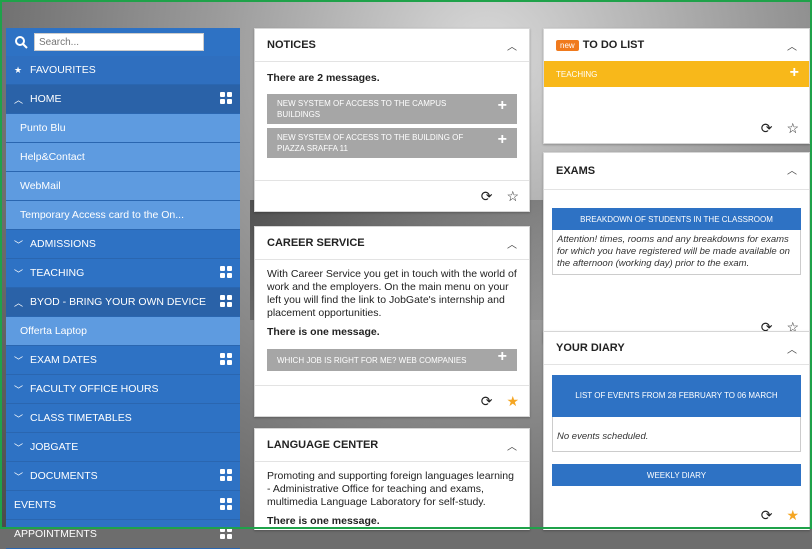  I want to click on sidebar-item-label: WebMail, so click(40, 186).